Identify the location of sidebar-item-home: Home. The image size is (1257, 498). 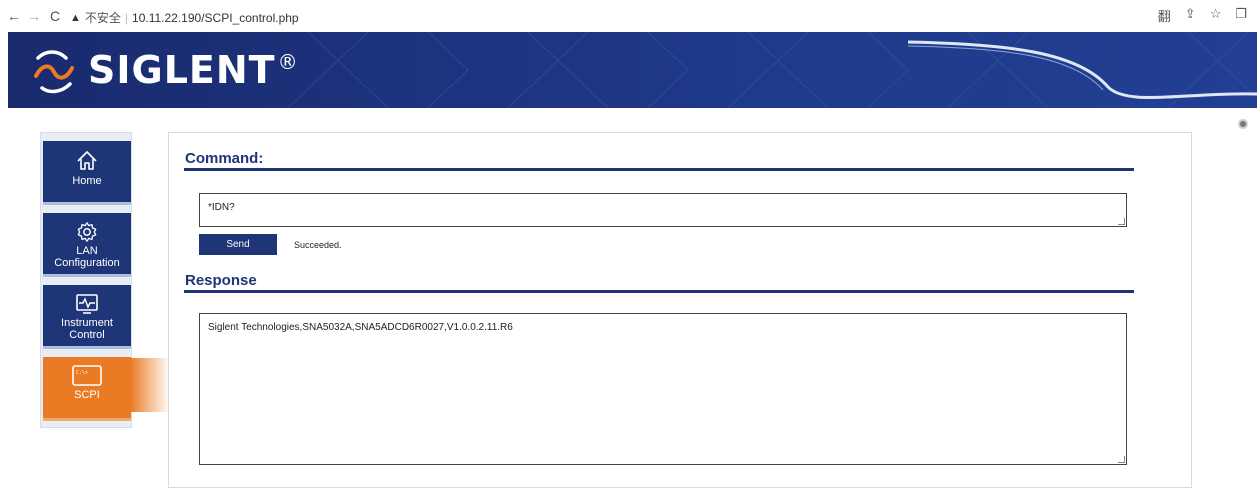
(87, 173).